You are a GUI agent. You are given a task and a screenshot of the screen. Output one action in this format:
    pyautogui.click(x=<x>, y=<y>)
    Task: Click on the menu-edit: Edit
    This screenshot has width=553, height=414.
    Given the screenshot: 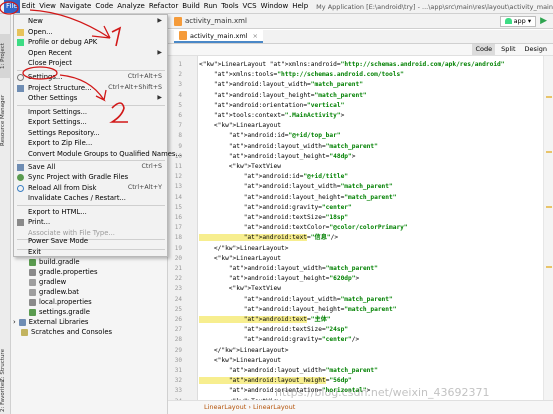 What is the action you would take?
    pyautogui.click(x=29, y=6)
    